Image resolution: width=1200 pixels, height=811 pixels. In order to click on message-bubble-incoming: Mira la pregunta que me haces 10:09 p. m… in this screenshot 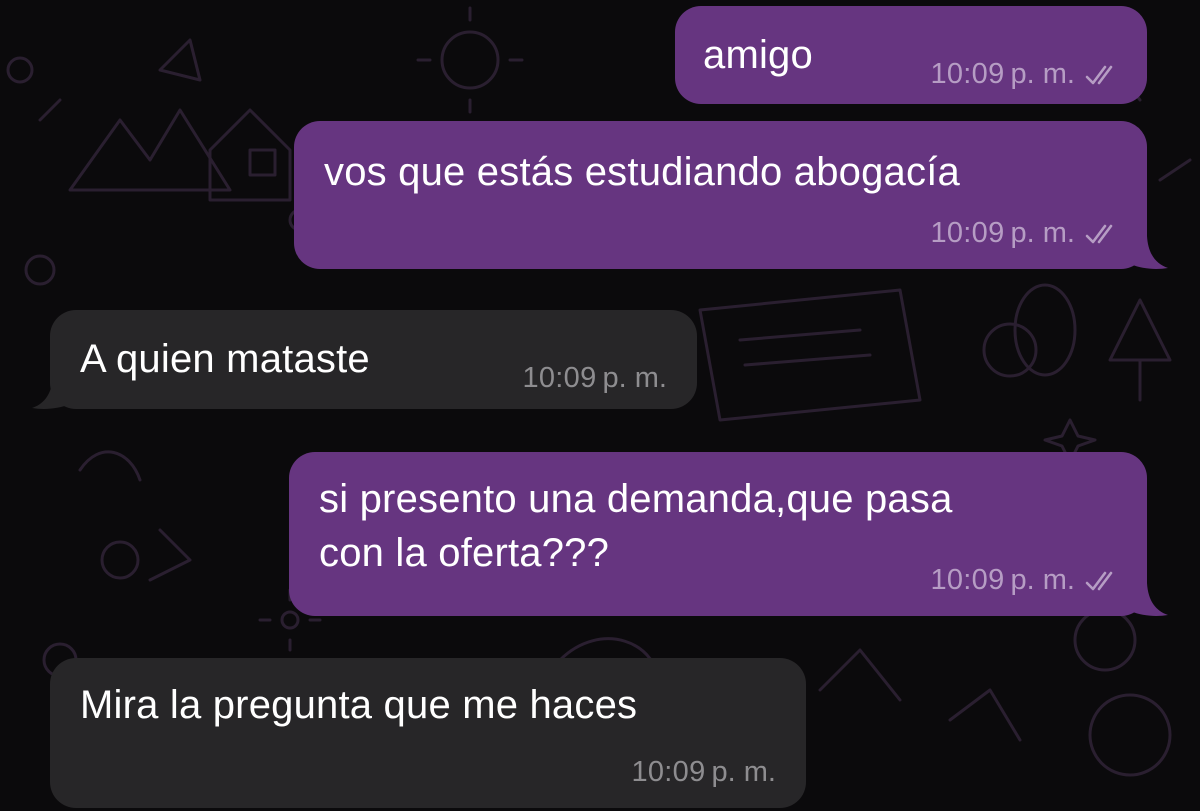, I will do `click(428, 733)`.